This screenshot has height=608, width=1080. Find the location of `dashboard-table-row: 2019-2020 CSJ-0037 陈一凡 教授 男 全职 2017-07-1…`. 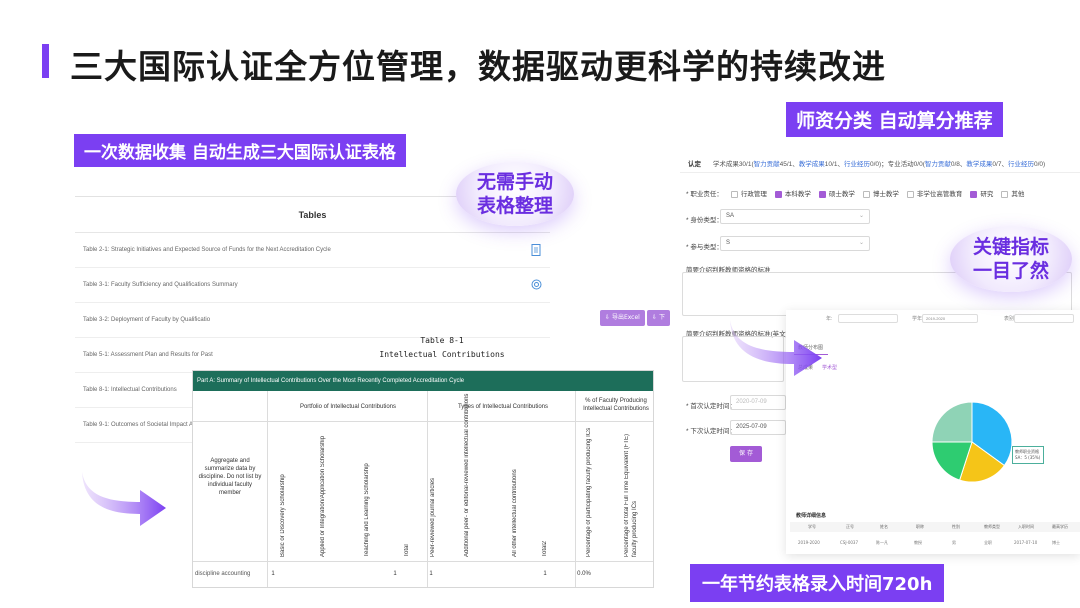

dashboard-table-row: 2019-2020 CSJ-0037 陈一凡 教授 男 全职 2017-07-1… is located at coordinates (935, 544).